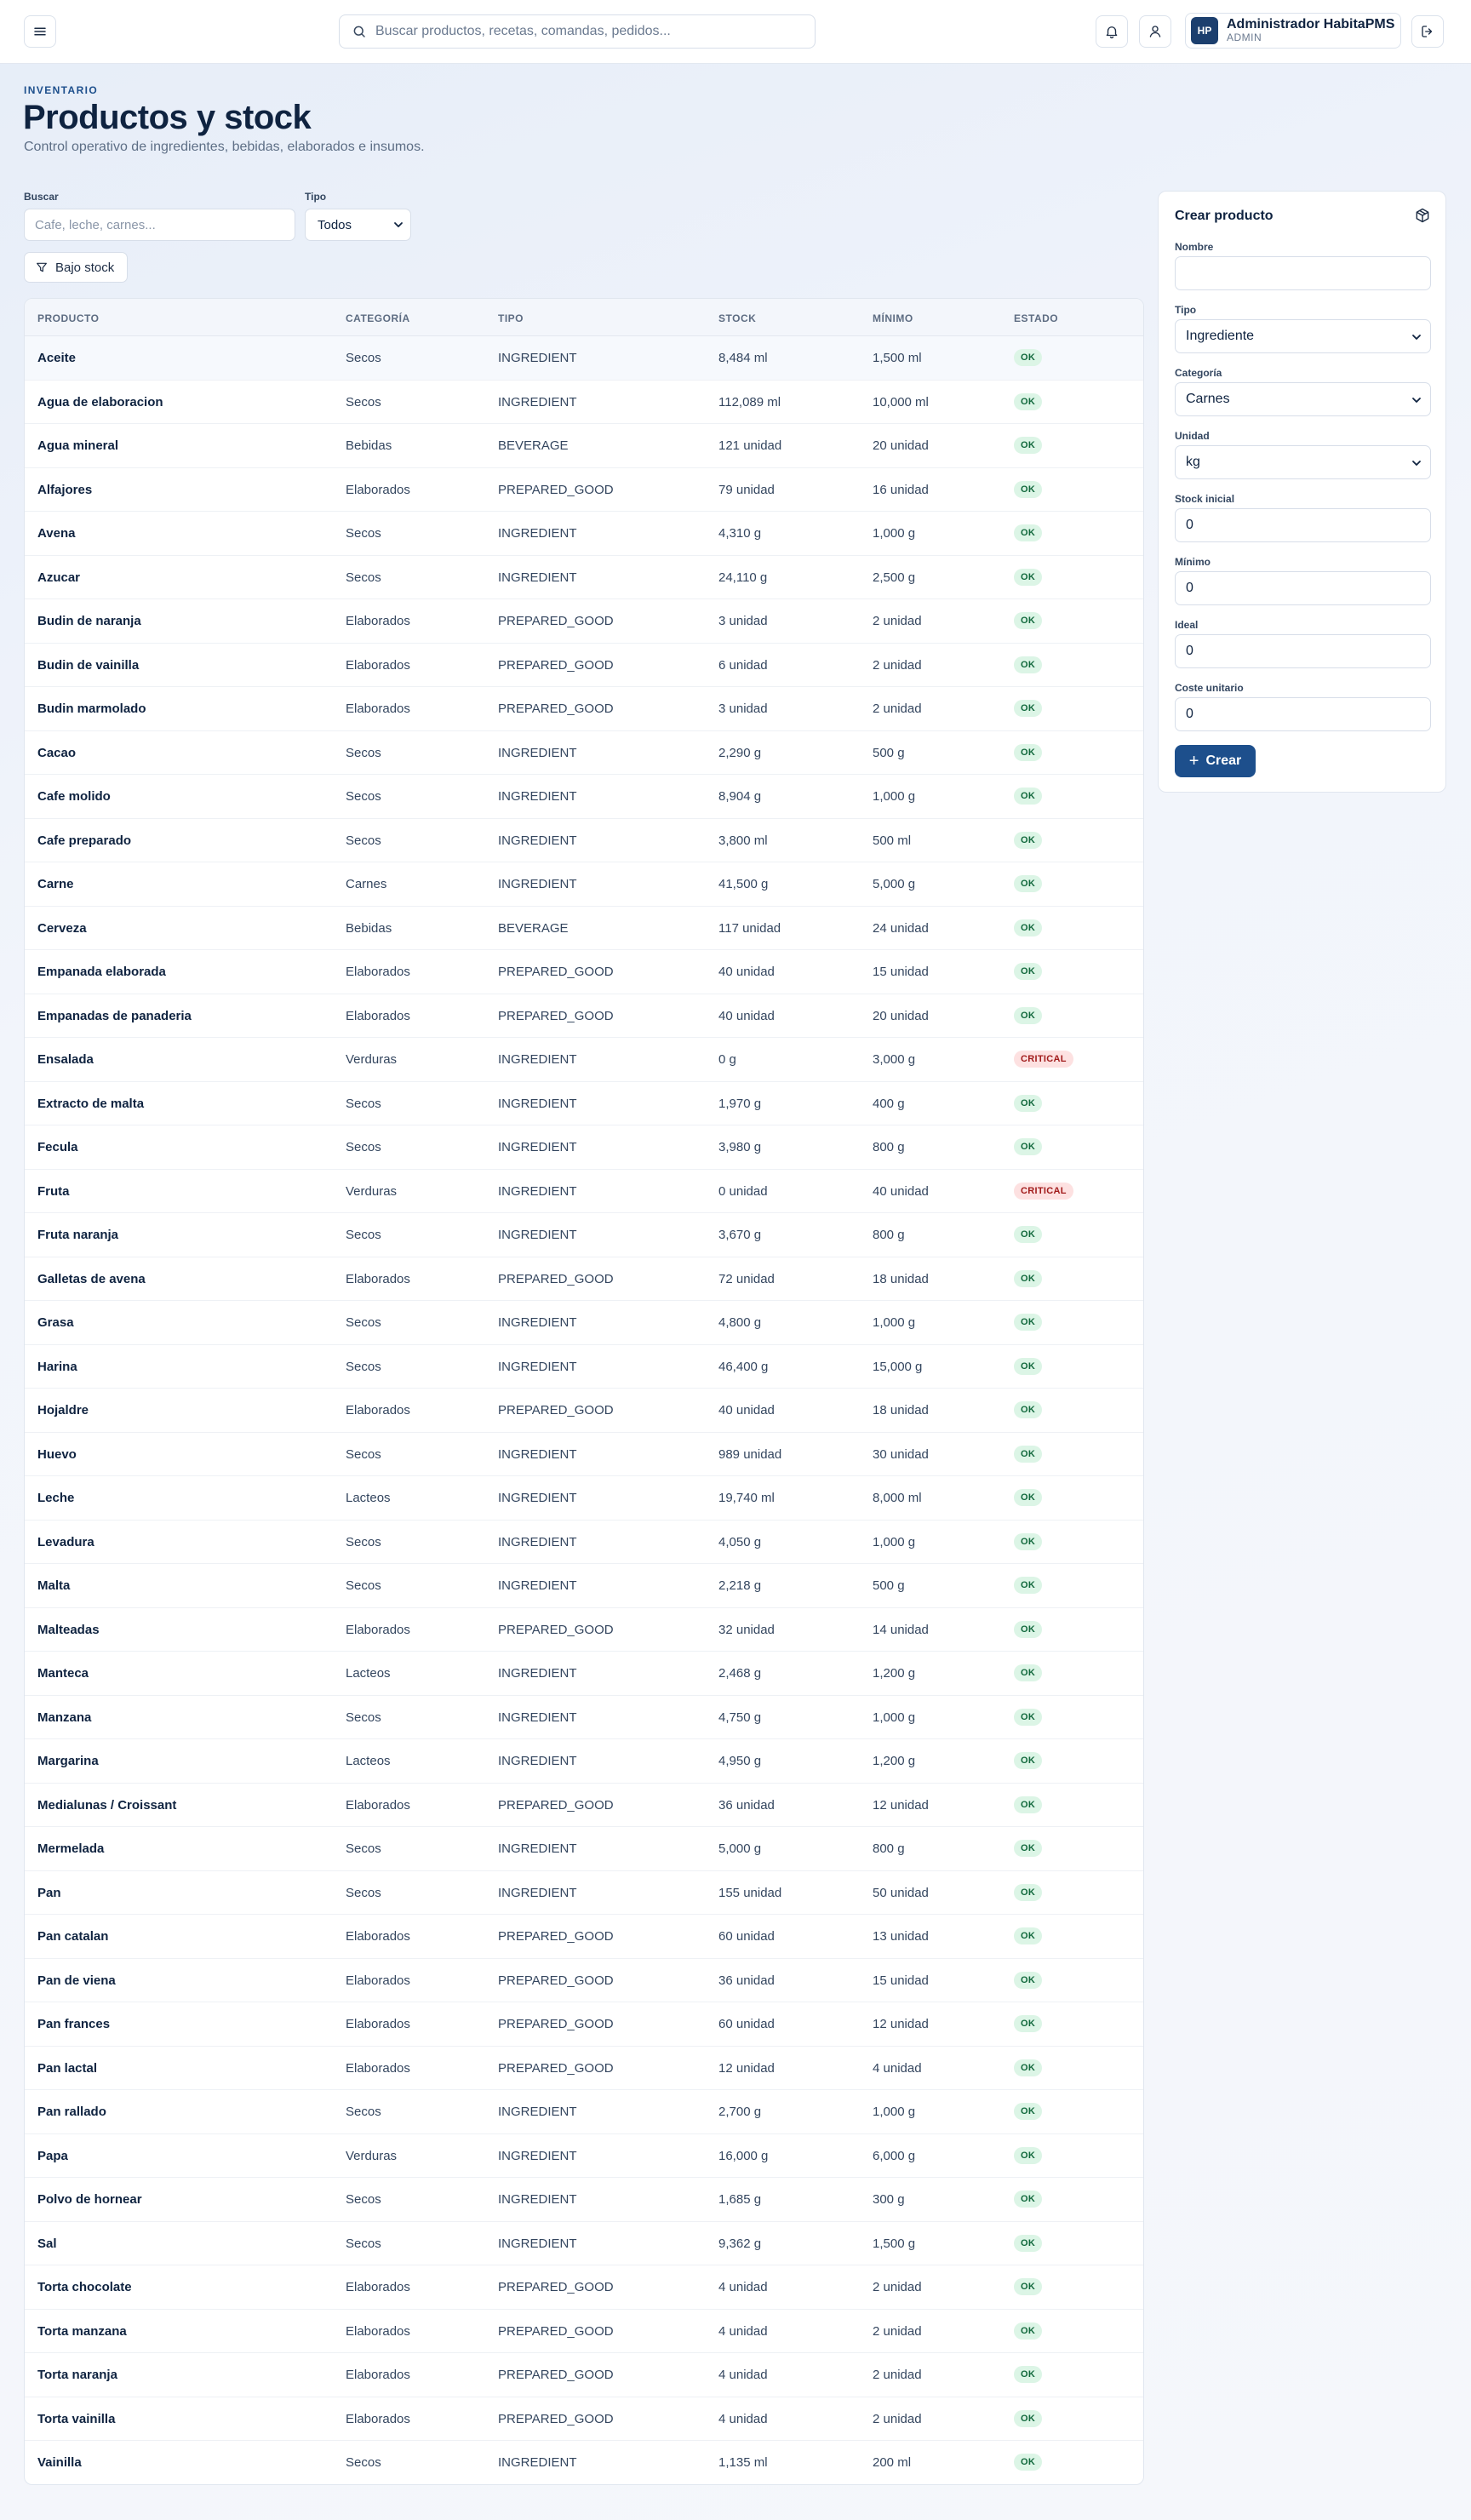 This screenshot has height=2520, width=1471. I want to click on low-stock-button: Bajo stock, so click(76, 267).